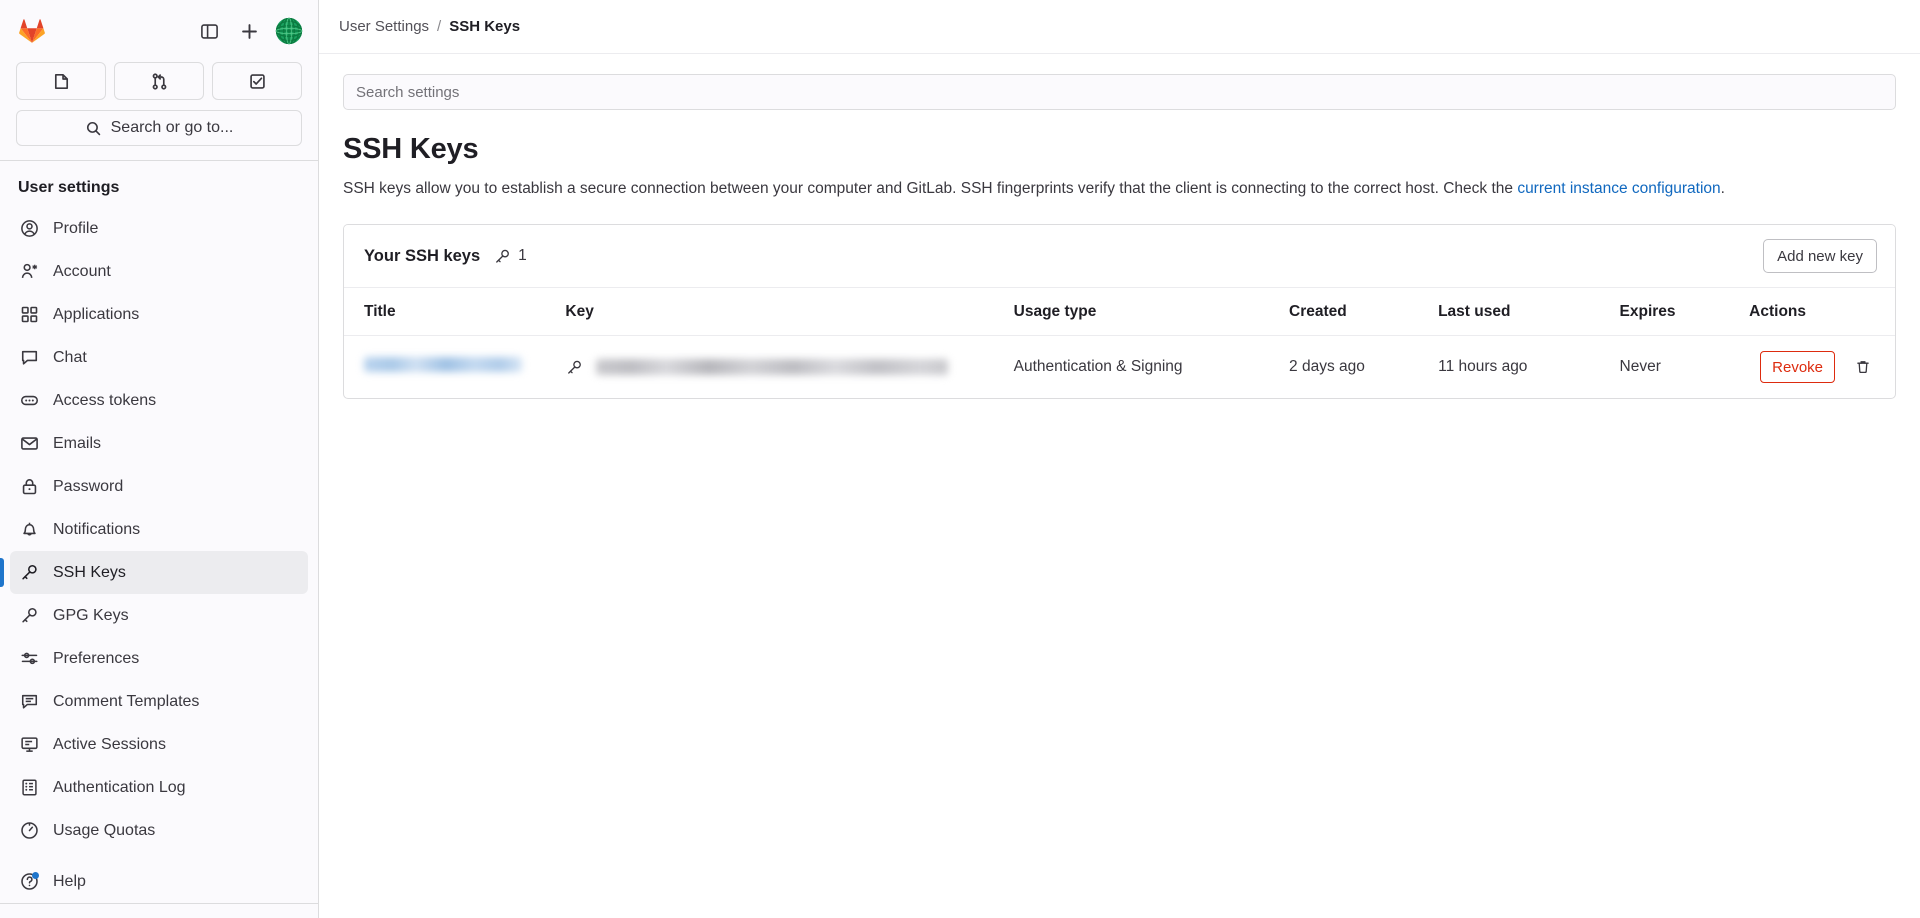  I want to click on cell-title, so click(454, 367).